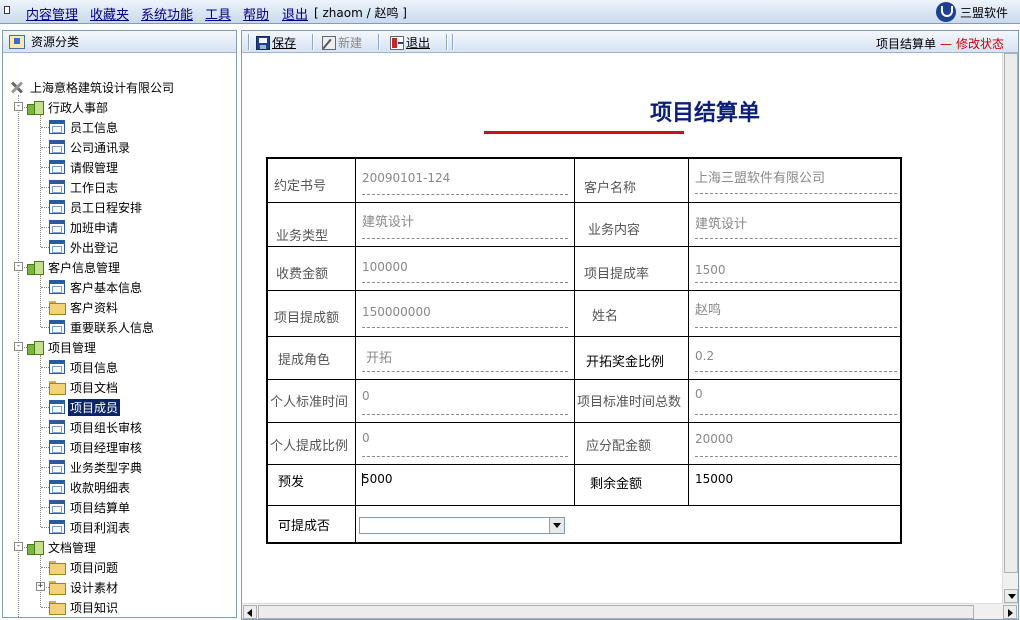  I want to click on tree-item: 项目信息, so click(84, 367).